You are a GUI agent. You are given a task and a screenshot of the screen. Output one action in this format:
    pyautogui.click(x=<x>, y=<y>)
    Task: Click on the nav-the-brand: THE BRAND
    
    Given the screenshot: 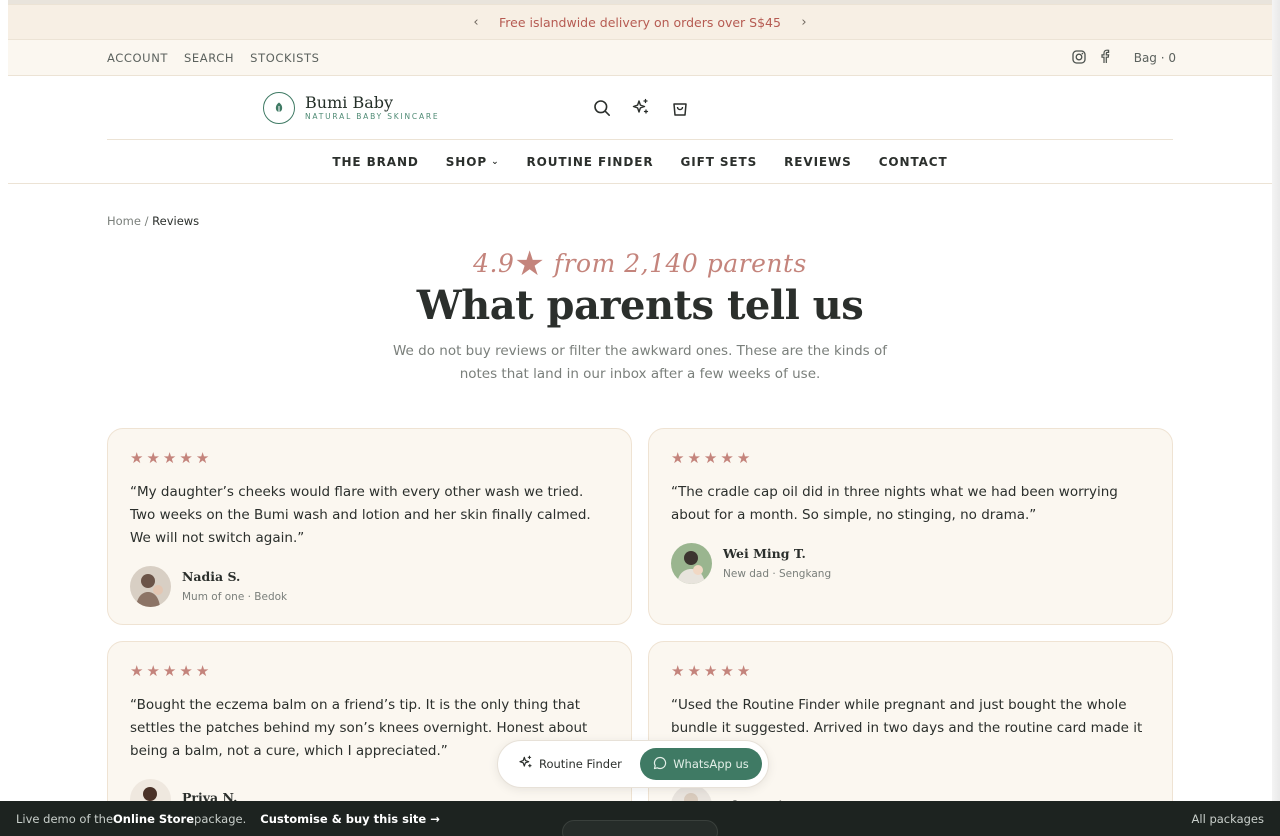 What is the action you would take?
    pyautogui.click(x=375, y=162)
    